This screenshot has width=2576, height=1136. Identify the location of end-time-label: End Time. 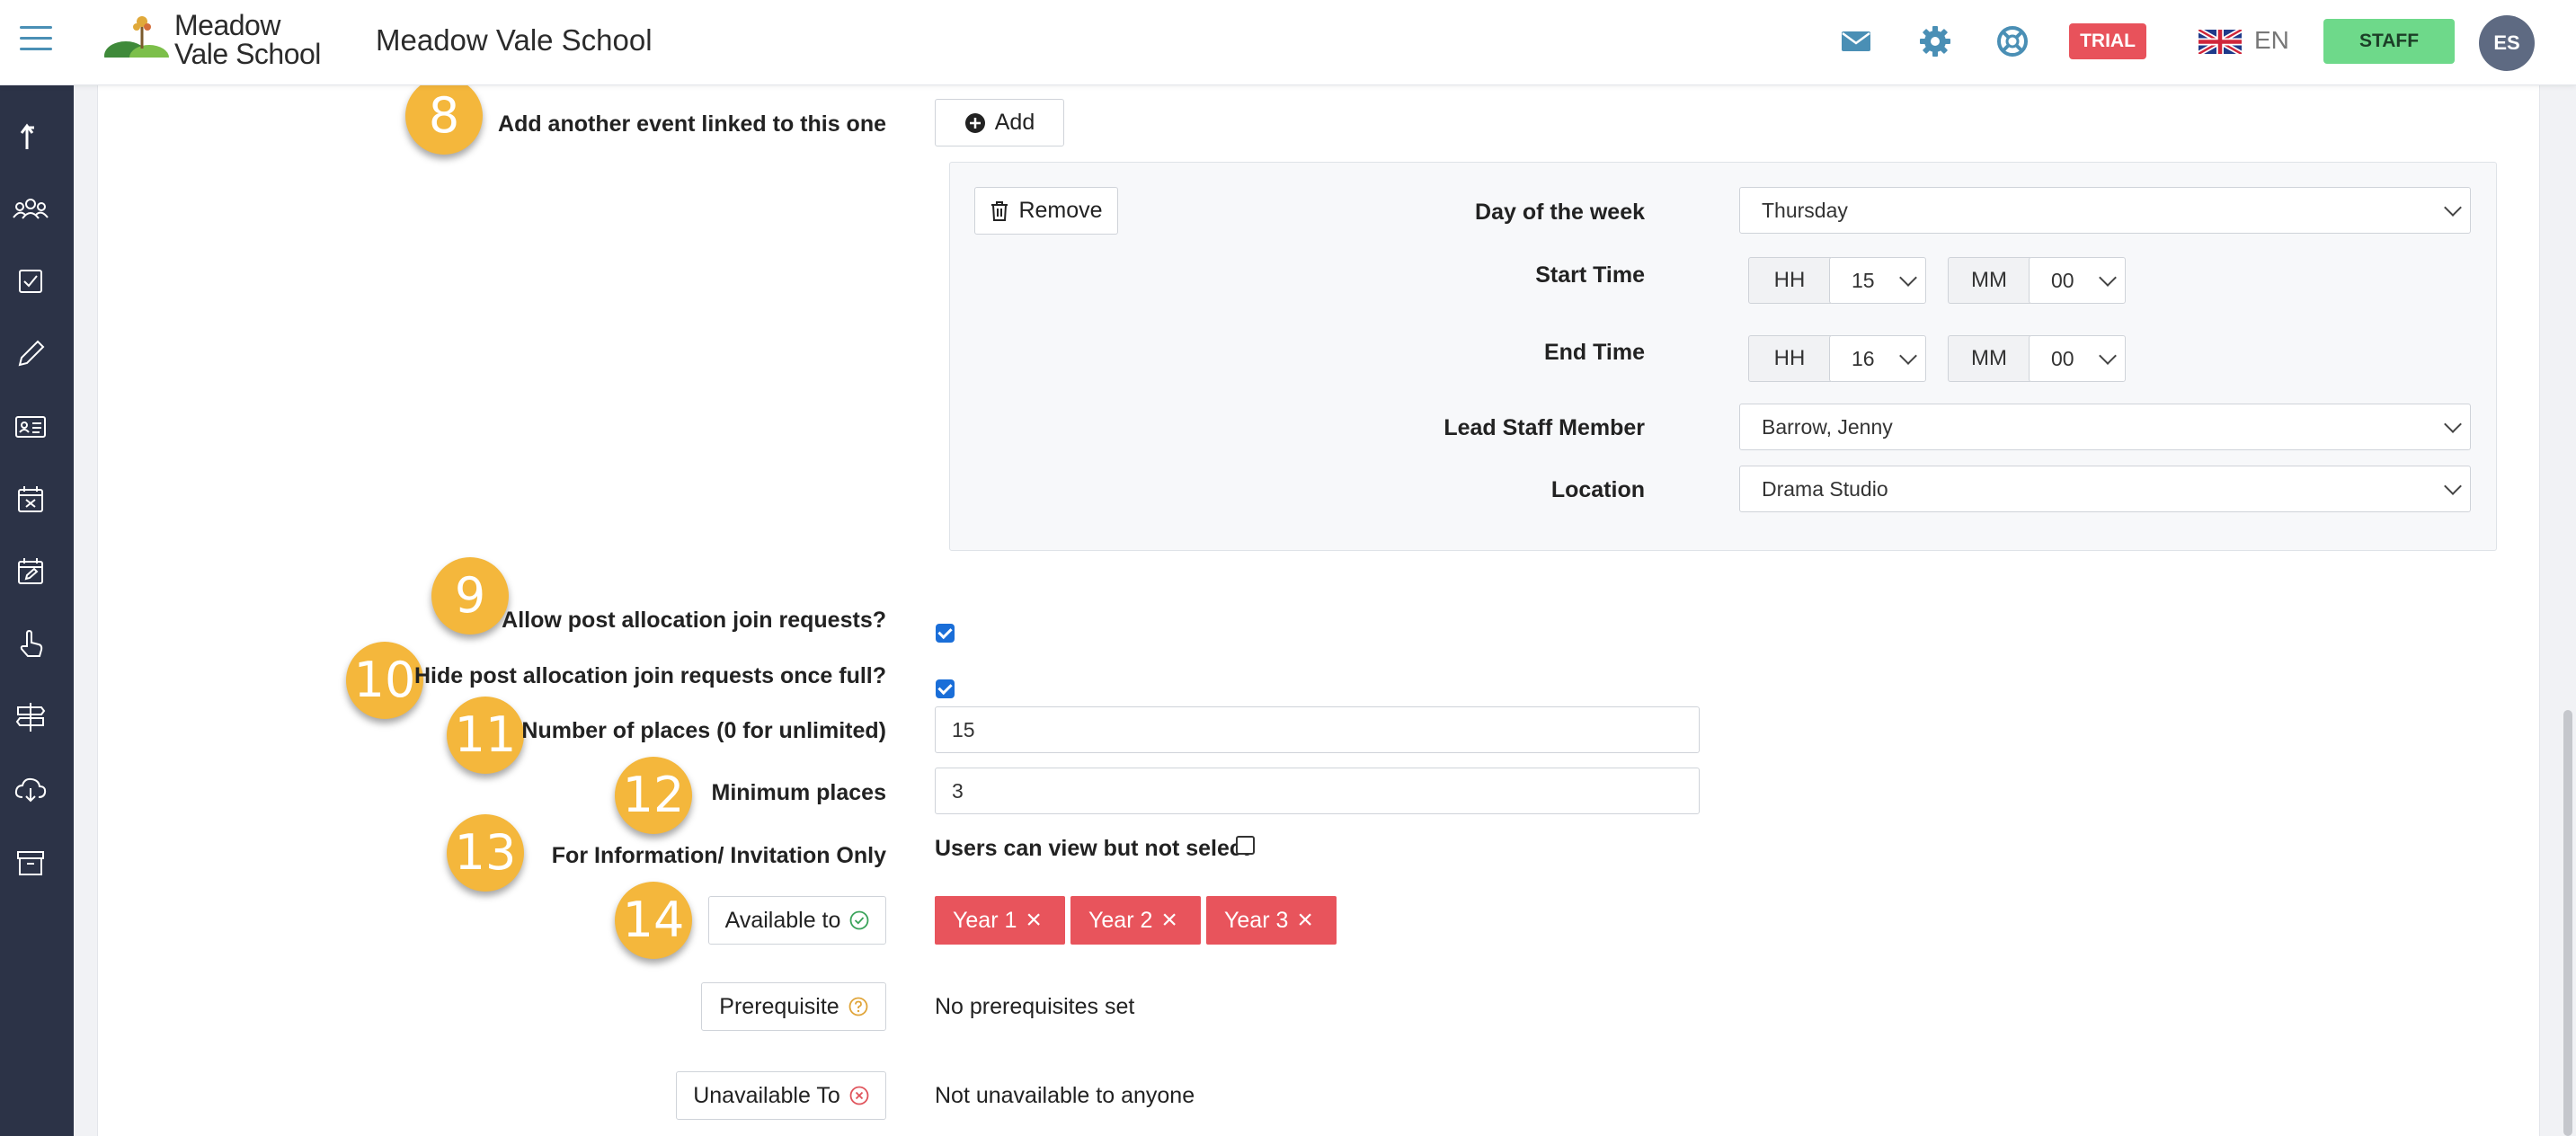
(1594, 352).